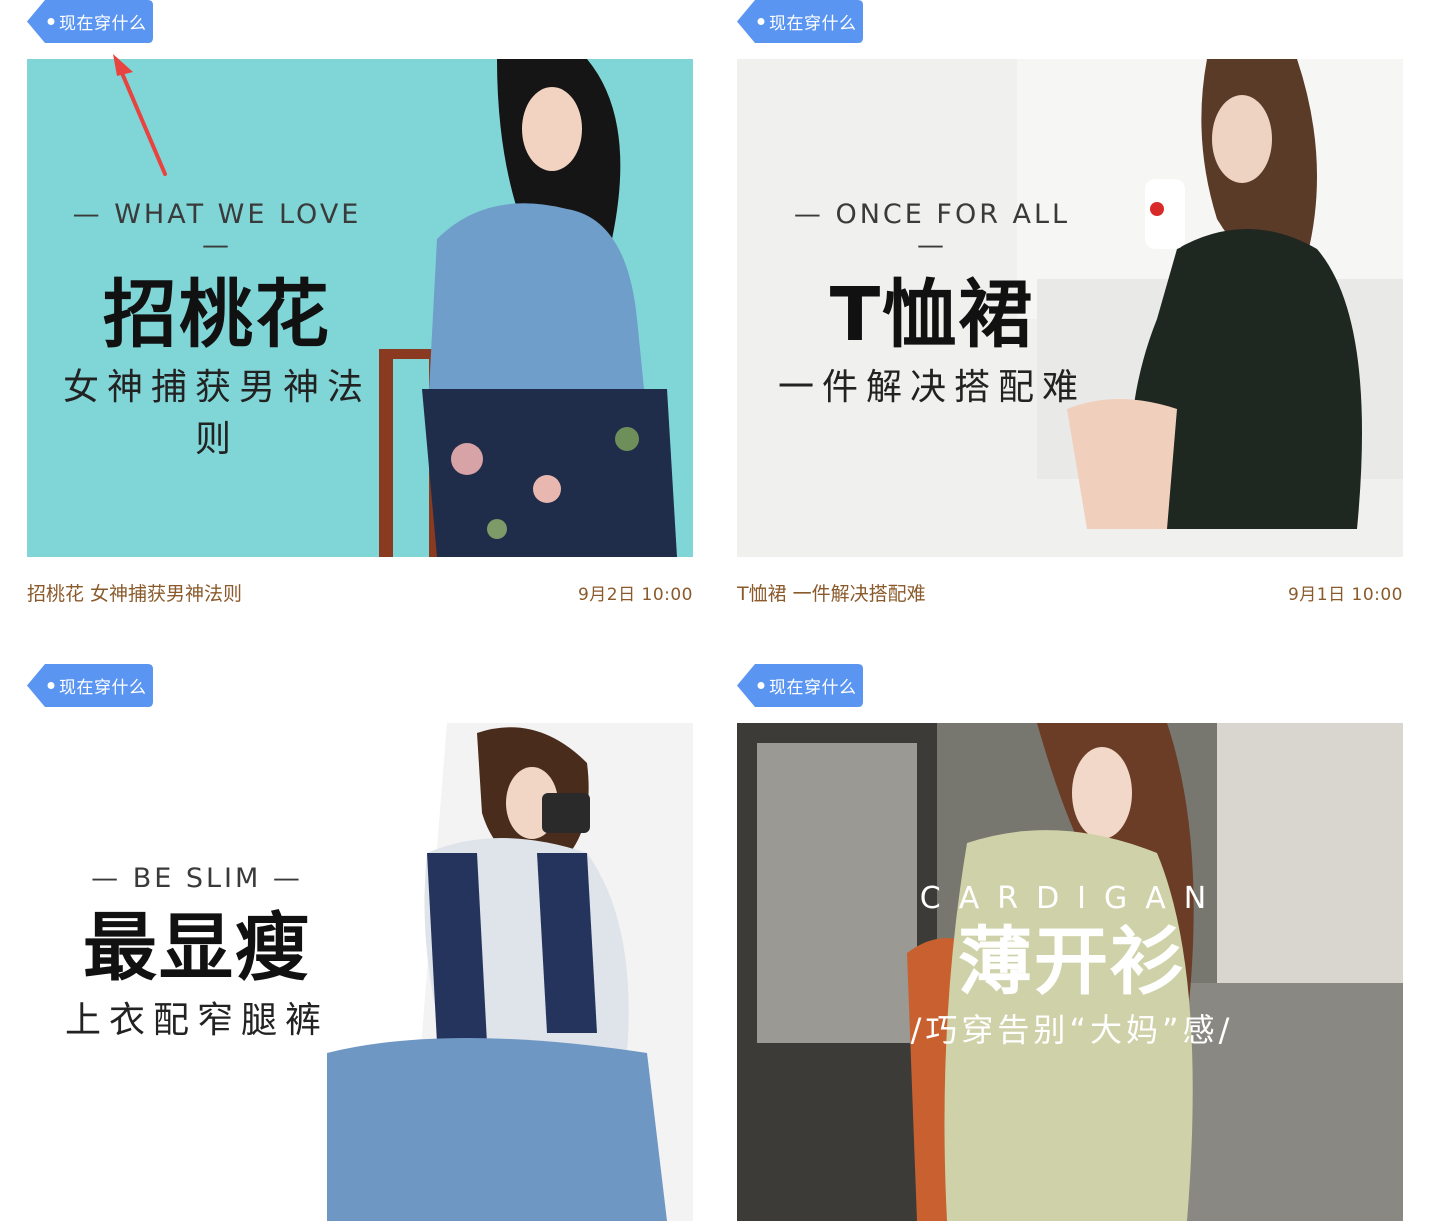  What do you see at coordinates (932, 315) in the screenshot?
I see `banner-title: T恤裙` at bounding box center [932, 315].